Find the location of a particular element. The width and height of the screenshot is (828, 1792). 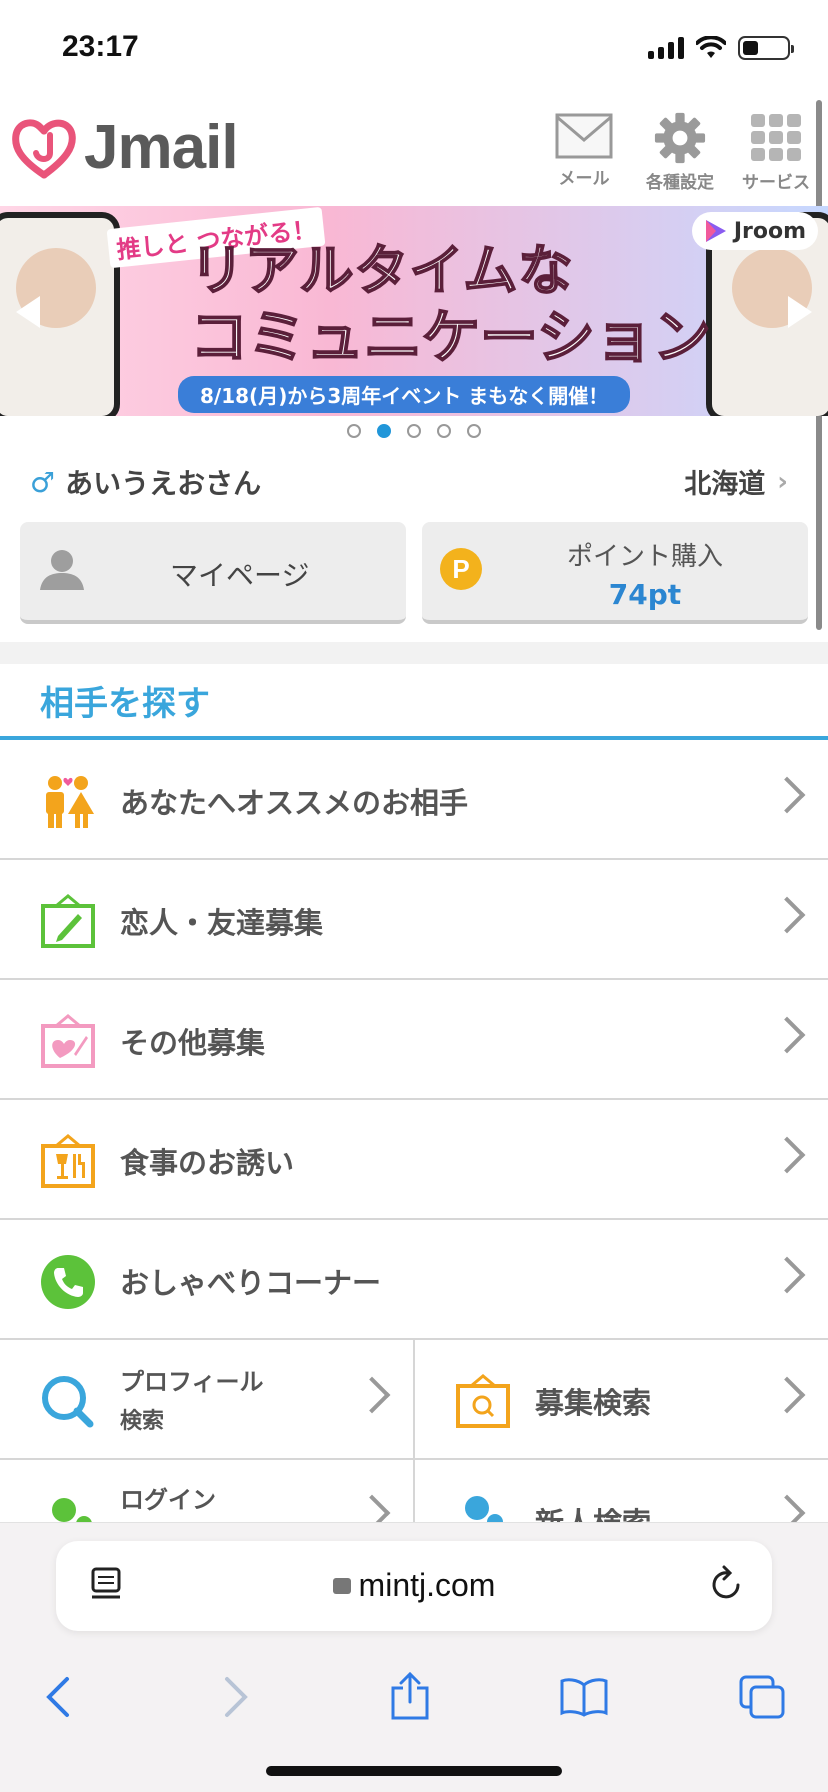

home-indicator is located at coordinates (414, 1771).